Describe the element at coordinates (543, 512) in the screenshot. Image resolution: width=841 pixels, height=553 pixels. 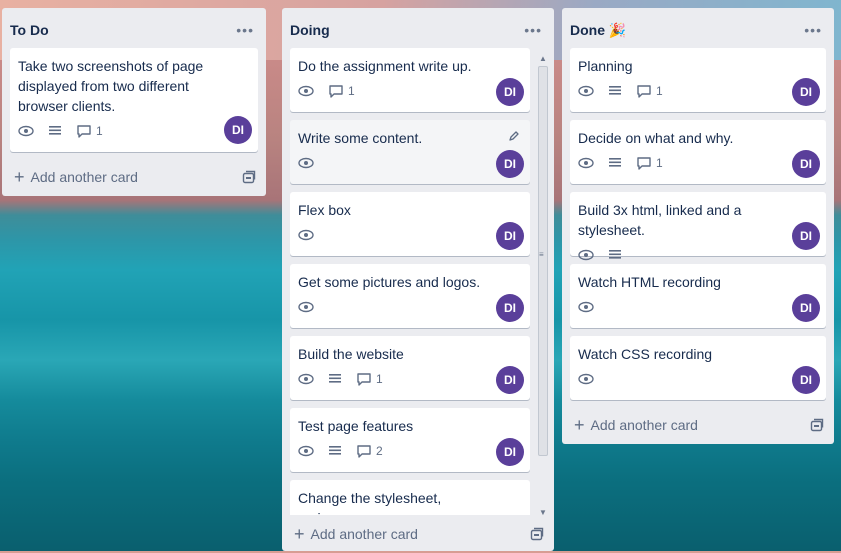
I see `scroll-down-icon: ▼` at that location.